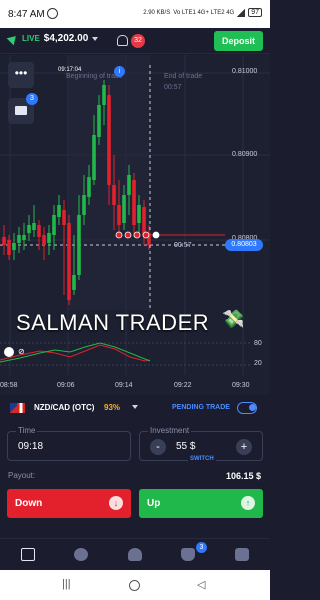 Image resolution: width=320 pixels, height=600 pixels. Describe the element at coordinates (154, 503) in the screenshot. I see `up-label: Up` at that location.